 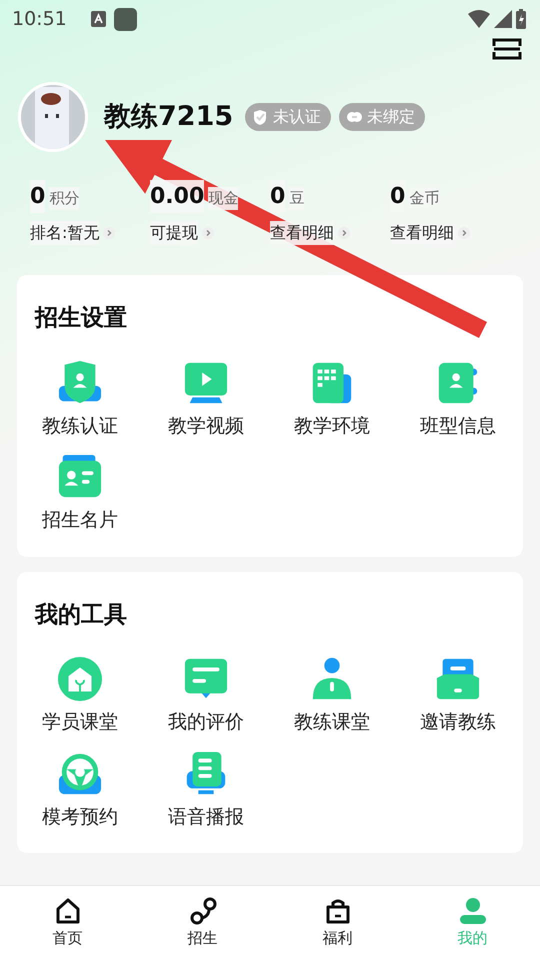 I want to click on stat-unit: 豆, so click(x=296, y=198).